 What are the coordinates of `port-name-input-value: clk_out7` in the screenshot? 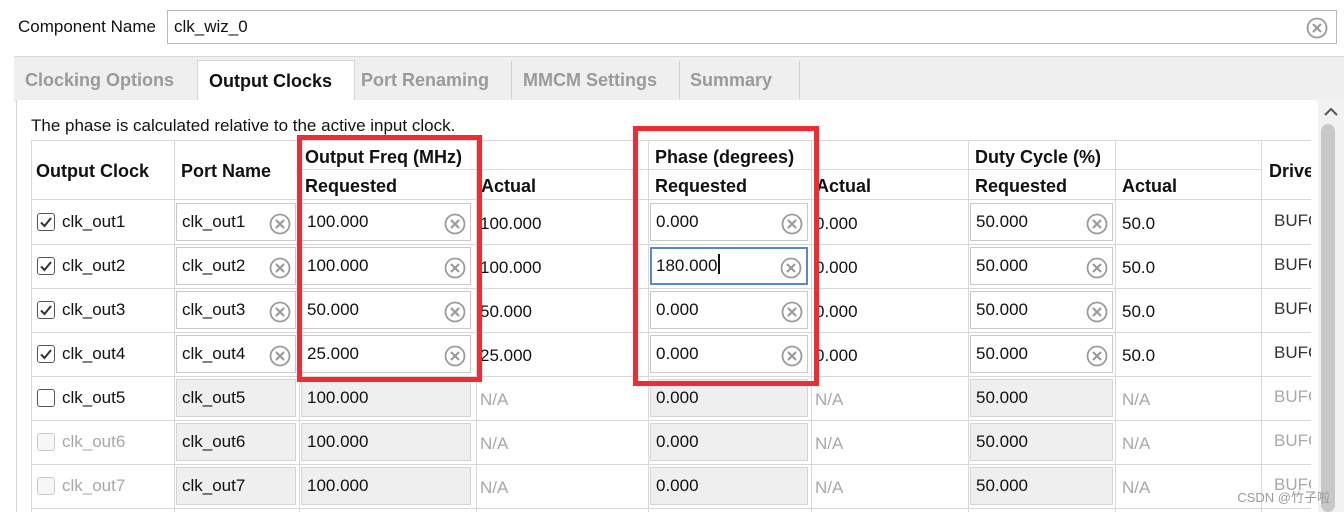 It's located at (214, 485).